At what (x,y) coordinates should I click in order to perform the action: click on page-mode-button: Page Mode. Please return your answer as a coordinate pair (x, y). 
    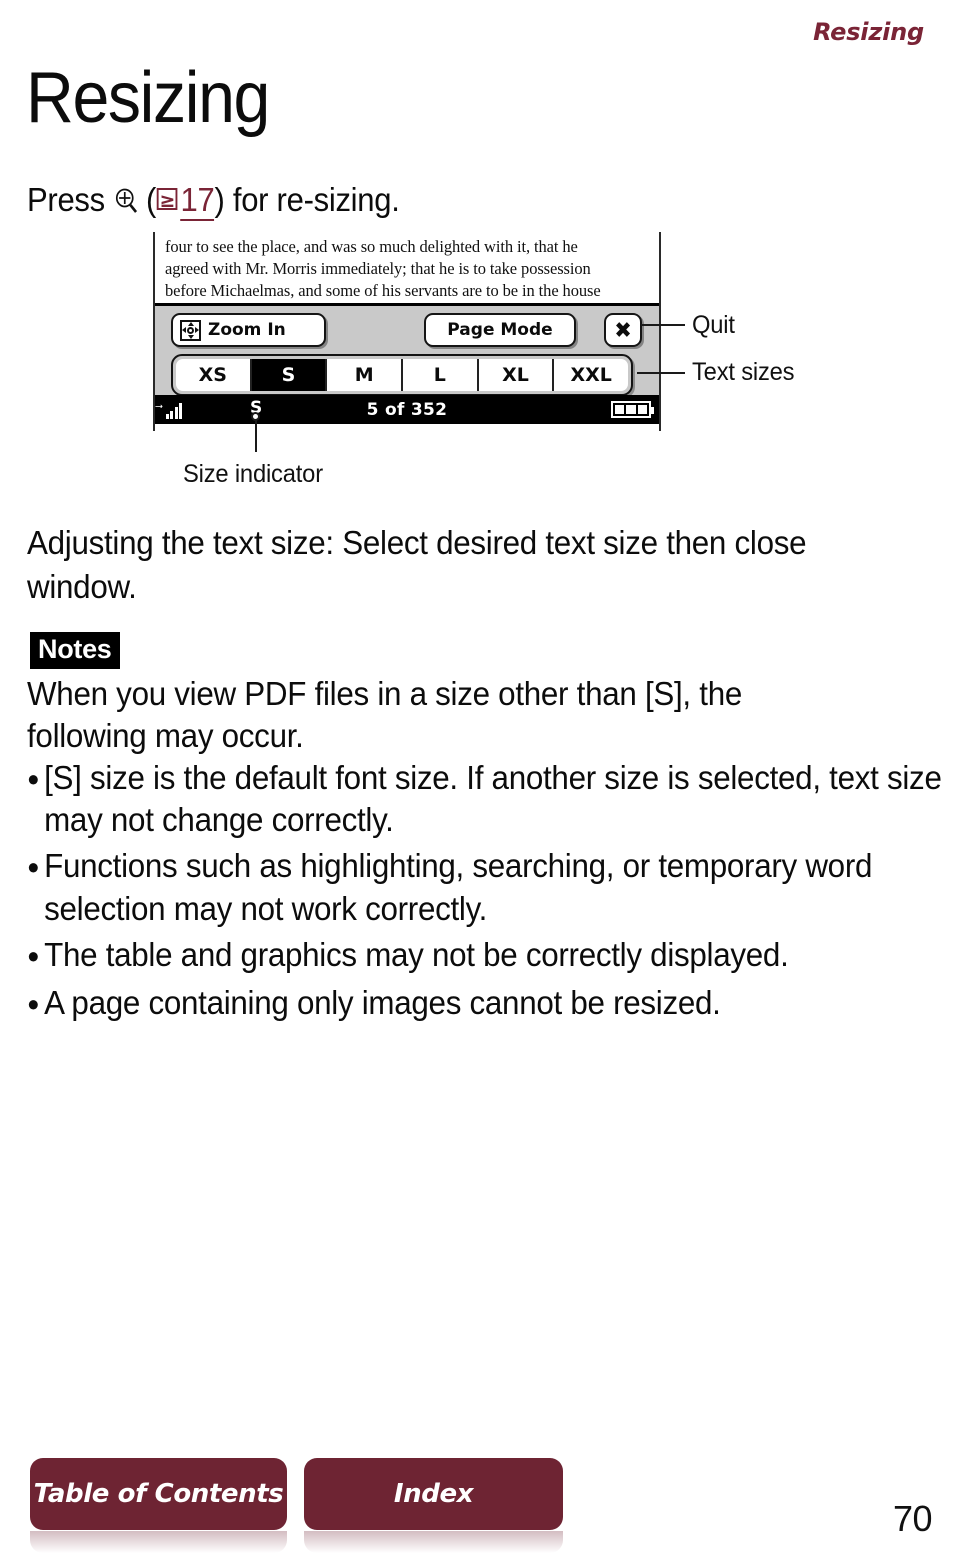
    Looking at the image, I should click on (500, 330).